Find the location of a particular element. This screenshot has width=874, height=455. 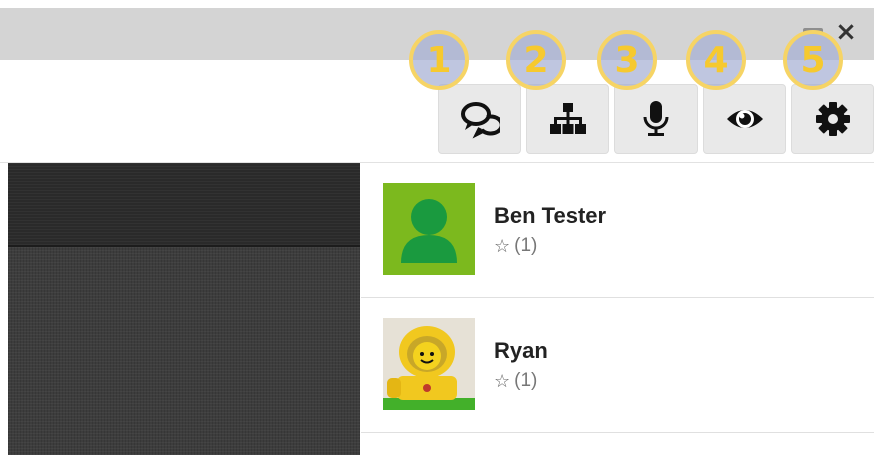

chat-button is located at coordinates (479, 119).